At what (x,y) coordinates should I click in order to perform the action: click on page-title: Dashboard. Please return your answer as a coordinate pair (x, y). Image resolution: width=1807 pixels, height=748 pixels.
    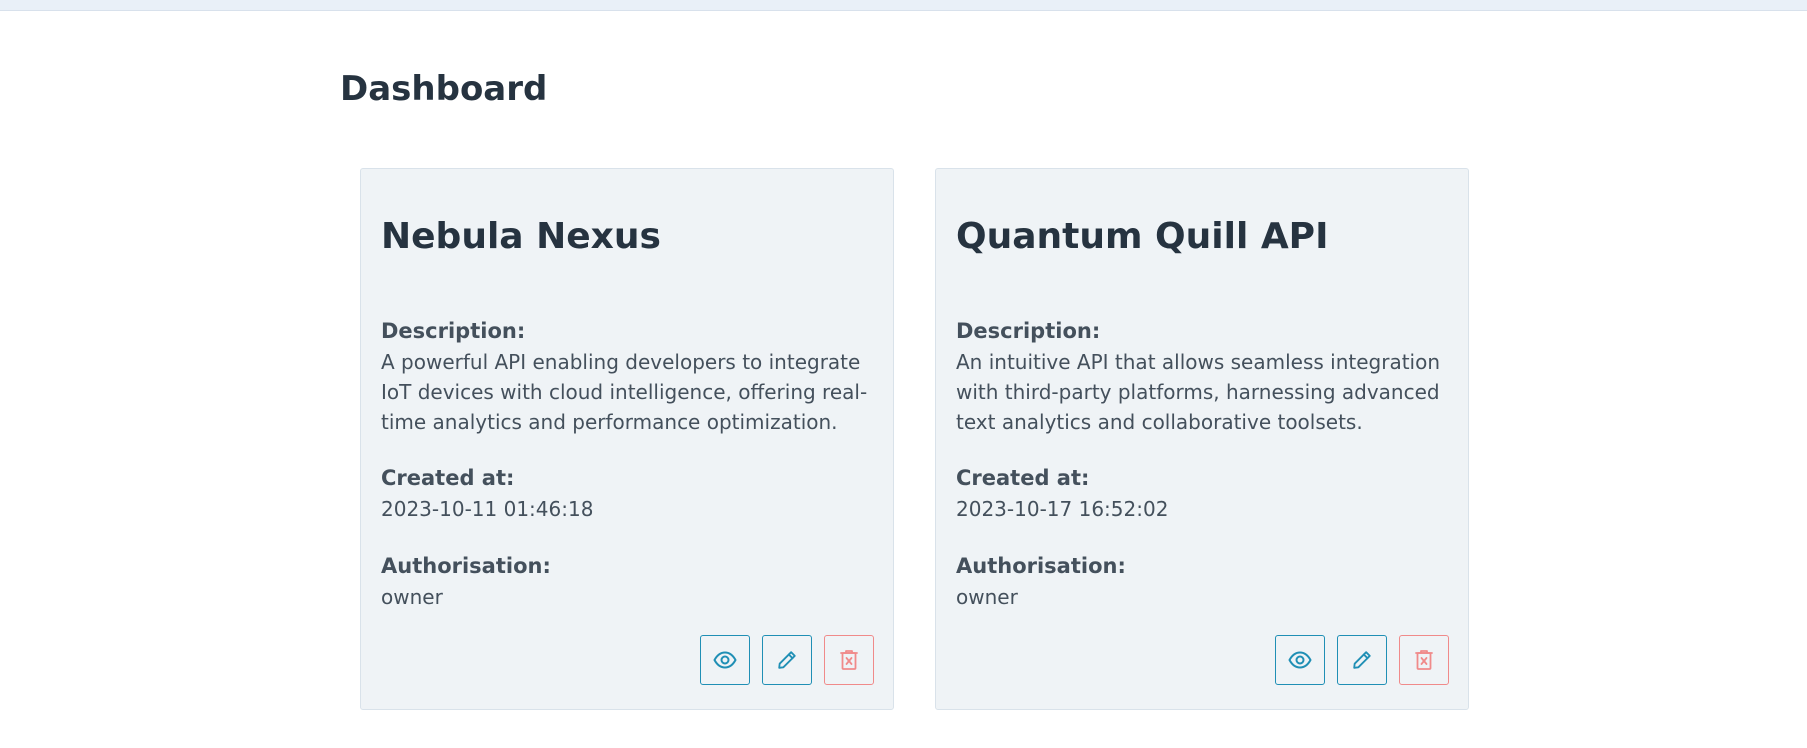
    Looking at the image, I should click on (444, 89).